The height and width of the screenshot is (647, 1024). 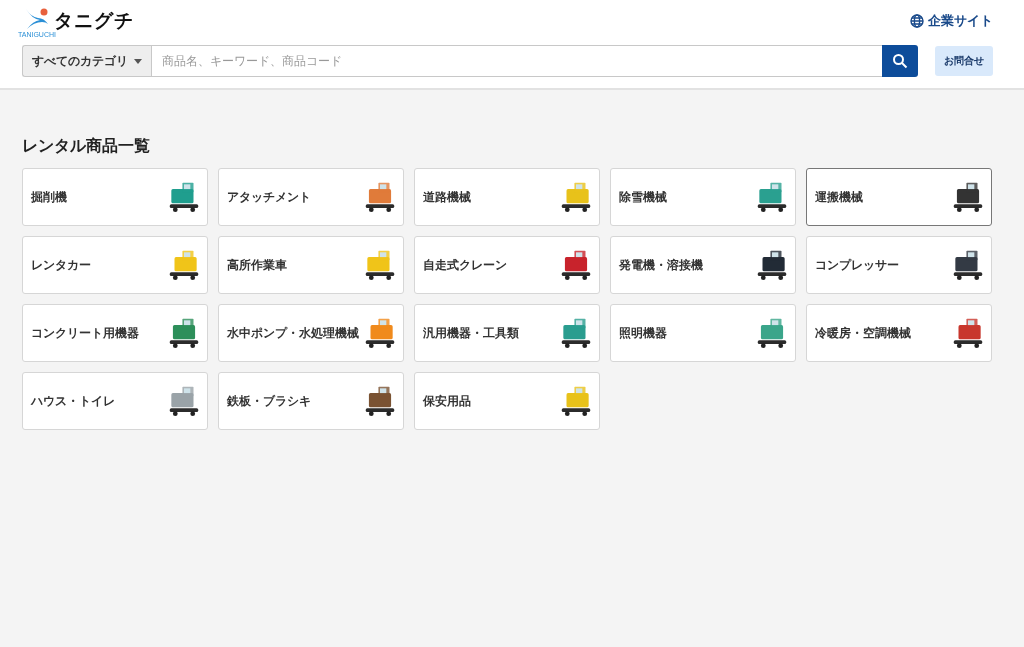 I want to click on category-card: コンクリート用機器, so click(x=115, y=333).